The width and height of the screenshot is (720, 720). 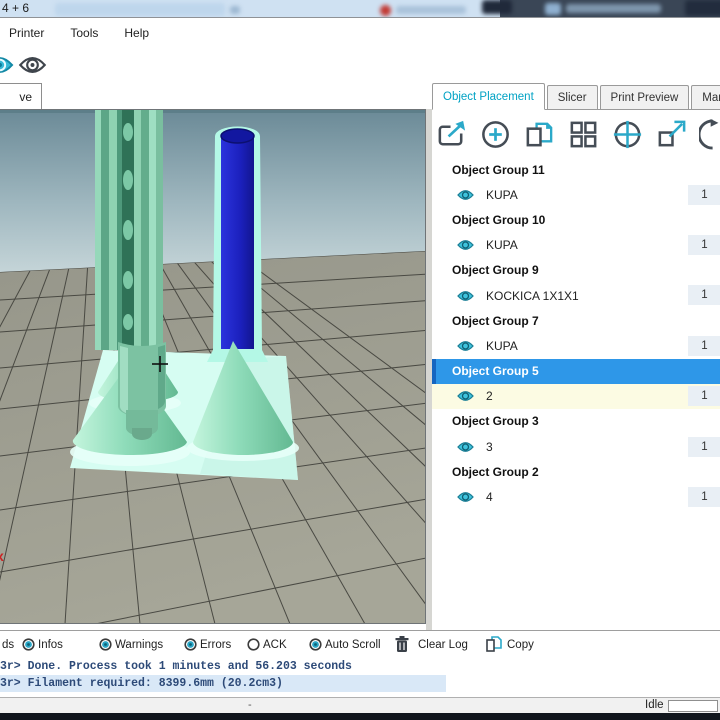 I want to click on trash-icon, so click(x=402, y=644).